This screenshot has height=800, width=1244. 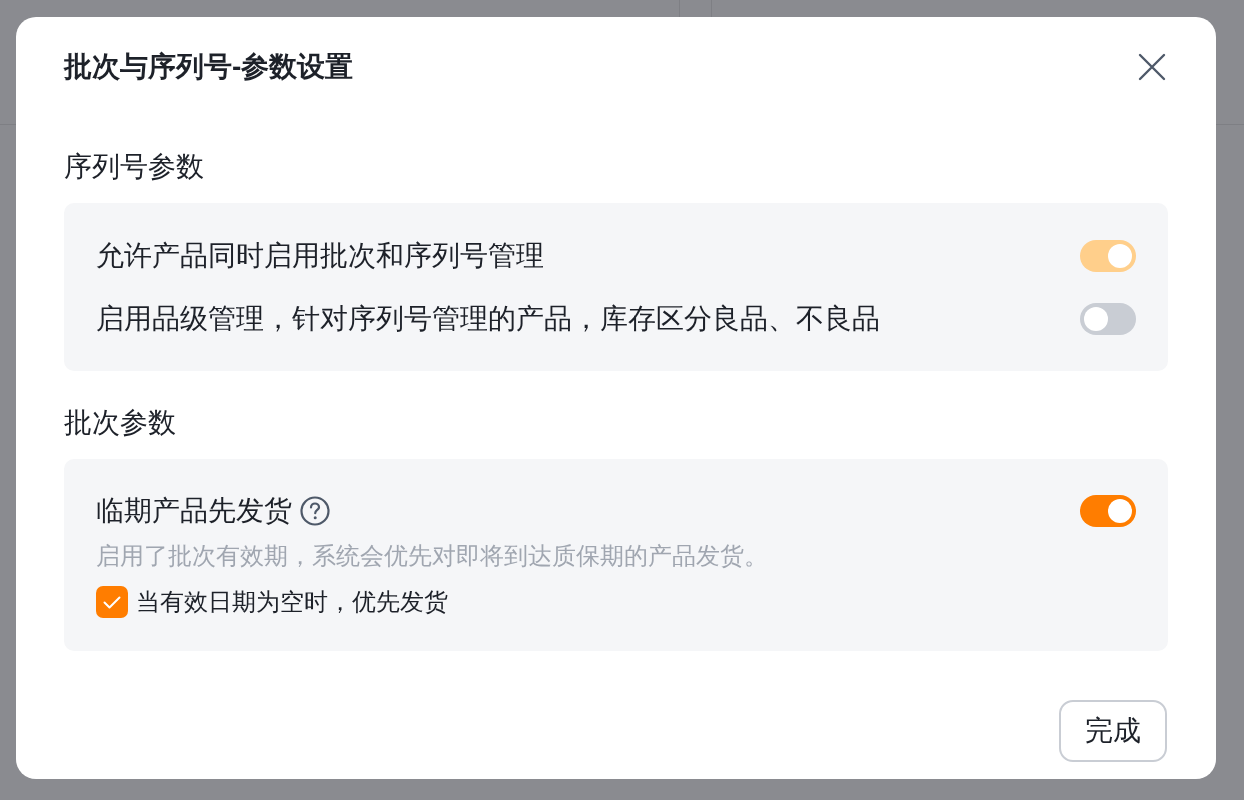 I want to click on checkbox, so click(x=112, y=602).